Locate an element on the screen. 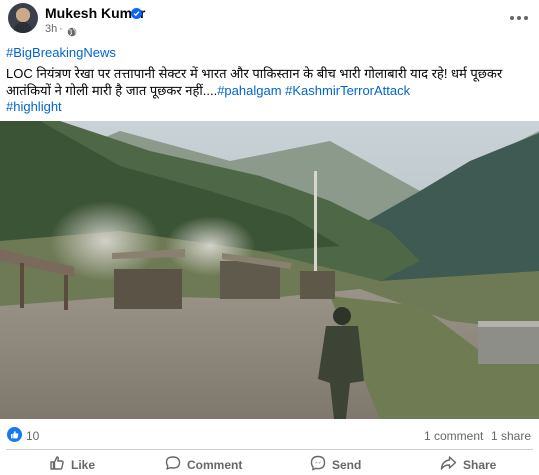  comments-count: 1 comment is located at coordinates (453, 436).